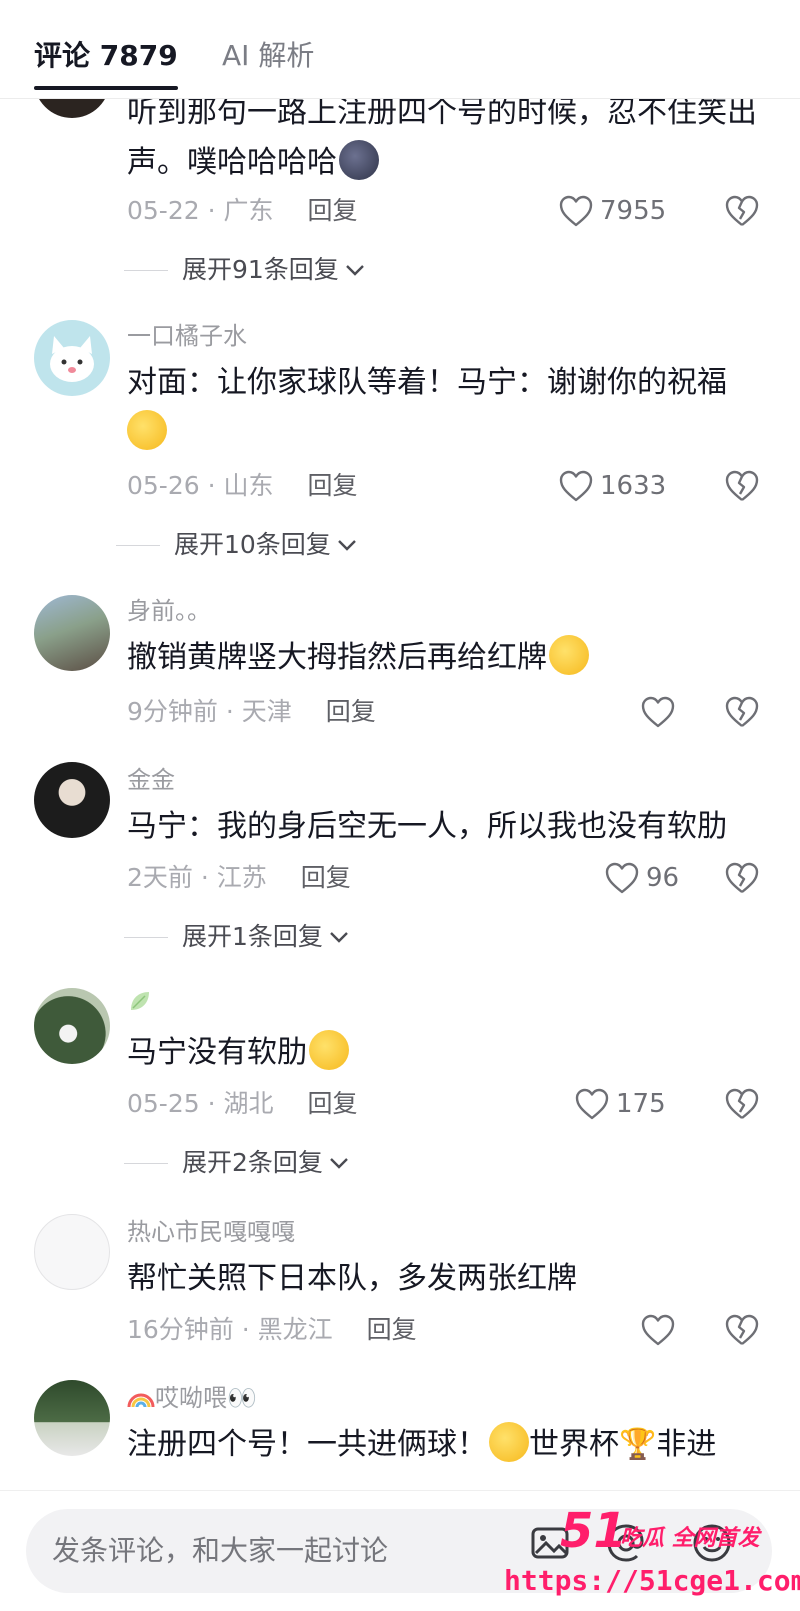  What do you see at coordinates (509, 1442) in the screenshot?
I see `smirk-emoji-icon` at bounding box center [509, 1442].